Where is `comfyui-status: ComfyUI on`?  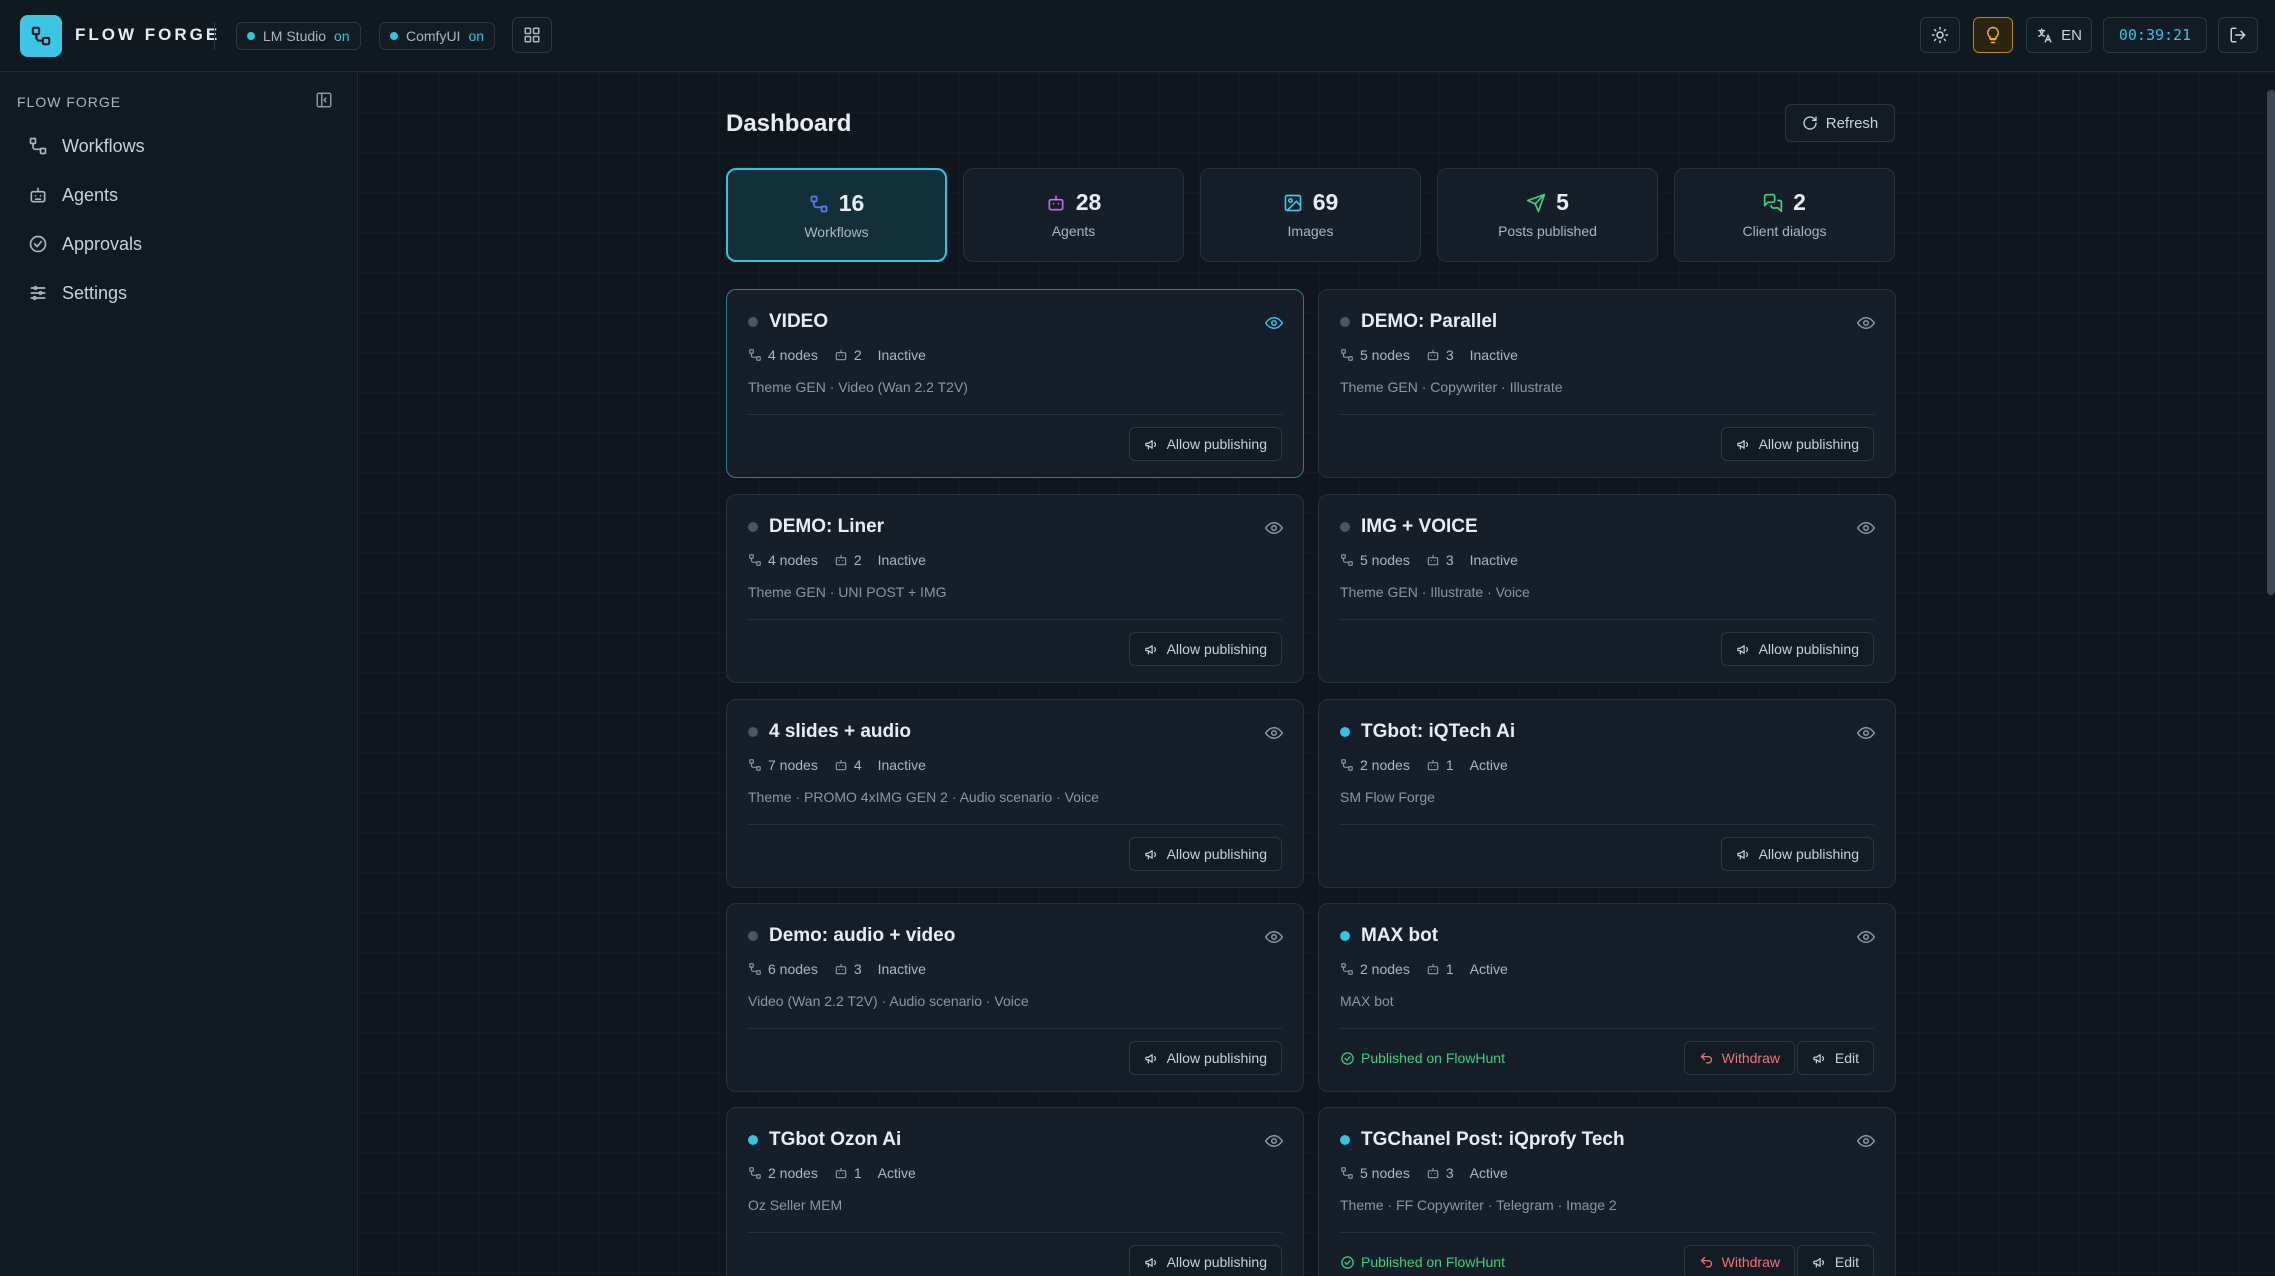
comfyui-status: ComfyUI on is located at coordinates (437, 36).